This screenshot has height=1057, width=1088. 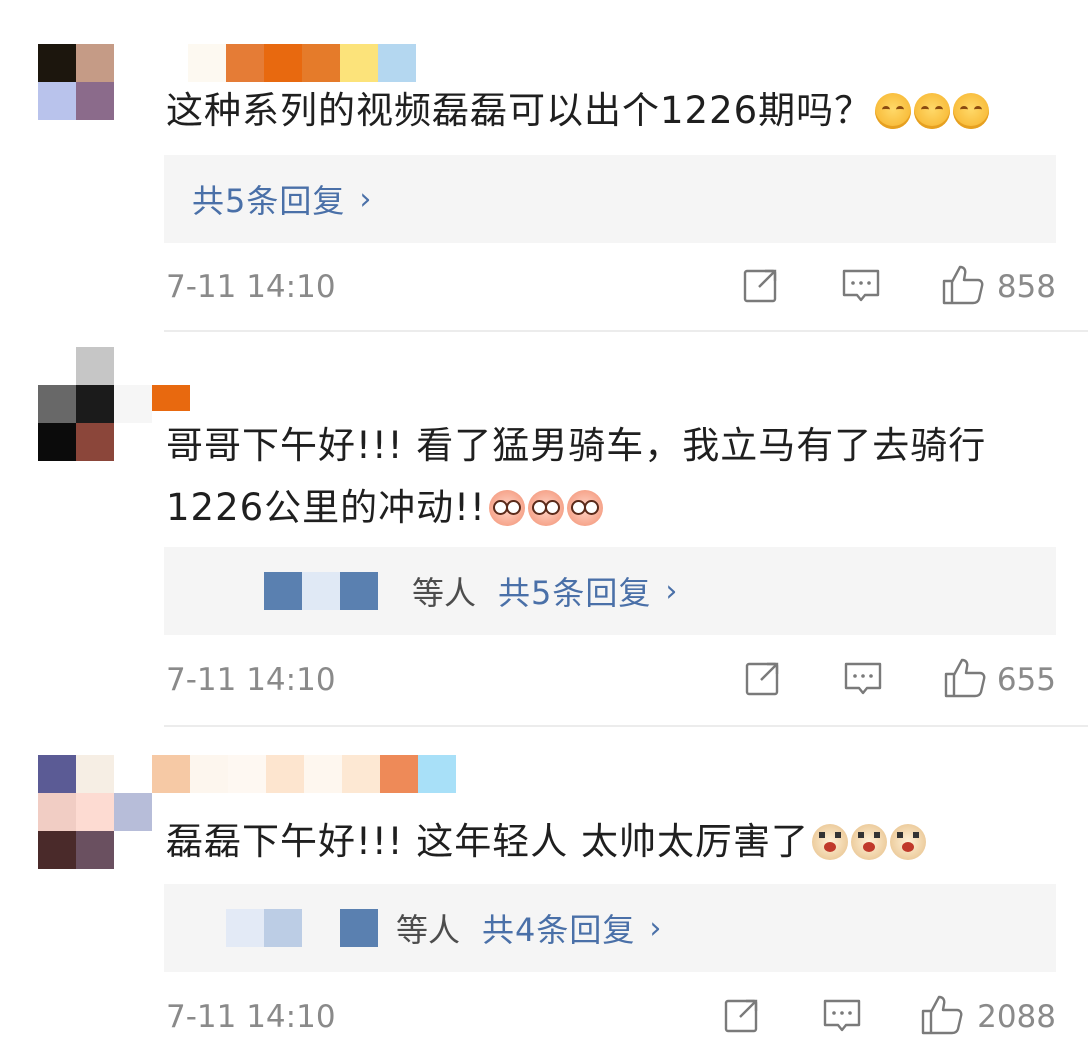 What do you see at coordinates (606, 842) in the screenshot?
I see `comment-text: 磊磊下午好!!! 这年轻人 太帅太厉害了` at bounding box center [606, 842].